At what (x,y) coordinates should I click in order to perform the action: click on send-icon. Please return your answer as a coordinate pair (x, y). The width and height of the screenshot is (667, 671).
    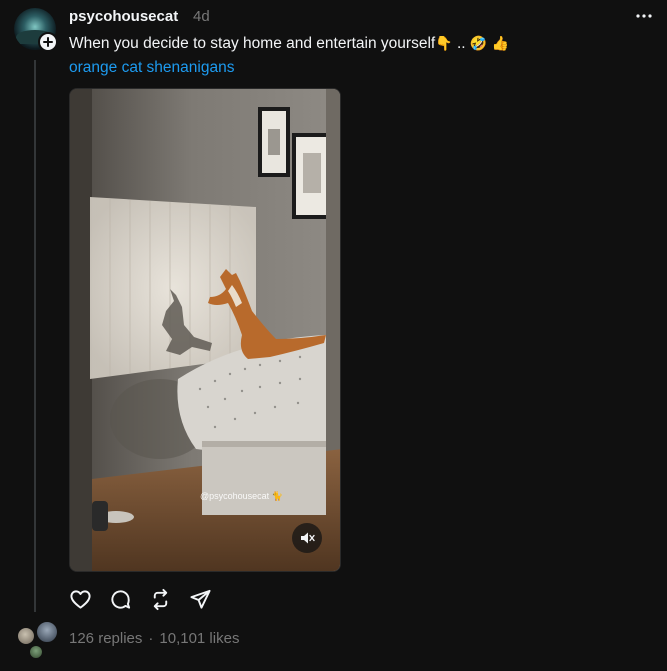
    Looking at the image, I should click on (200, 599).